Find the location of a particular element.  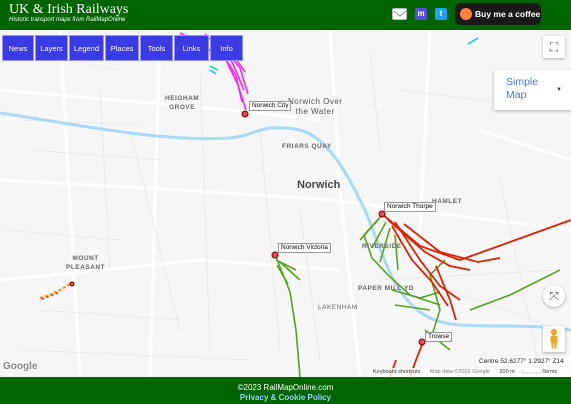

station-label-trowse: Trowse is located at coordinates (439, 337).